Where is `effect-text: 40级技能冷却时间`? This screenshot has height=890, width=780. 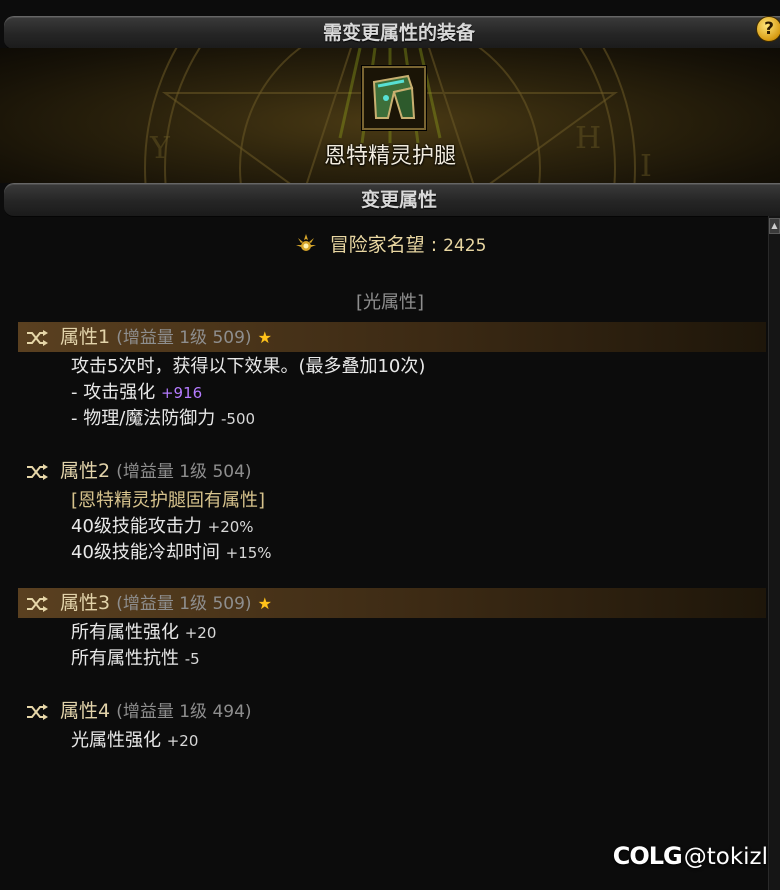 effect-text: 40级技能冷却时间 is located at coordinates (148, 552).